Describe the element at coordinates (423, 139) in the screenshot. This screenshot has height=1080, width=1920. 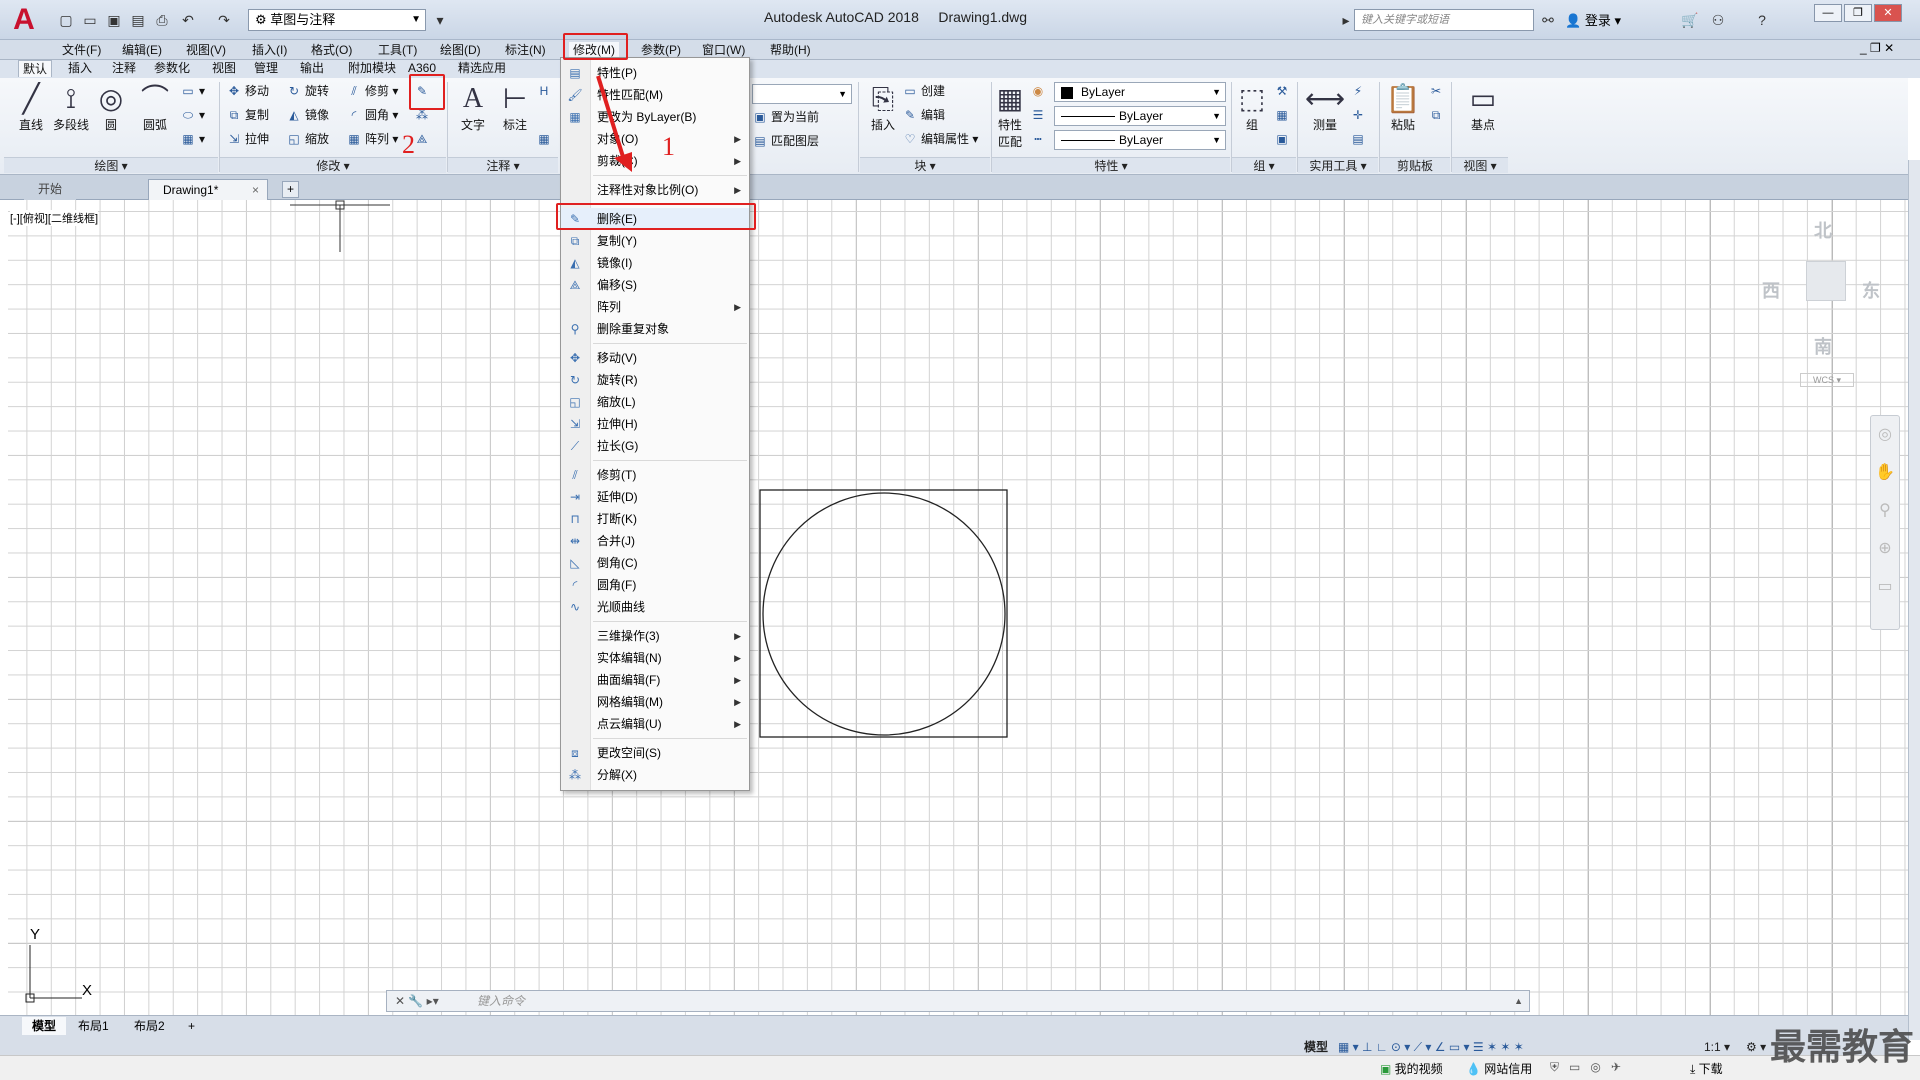
I see `offset-tool: ⟁` at that location.